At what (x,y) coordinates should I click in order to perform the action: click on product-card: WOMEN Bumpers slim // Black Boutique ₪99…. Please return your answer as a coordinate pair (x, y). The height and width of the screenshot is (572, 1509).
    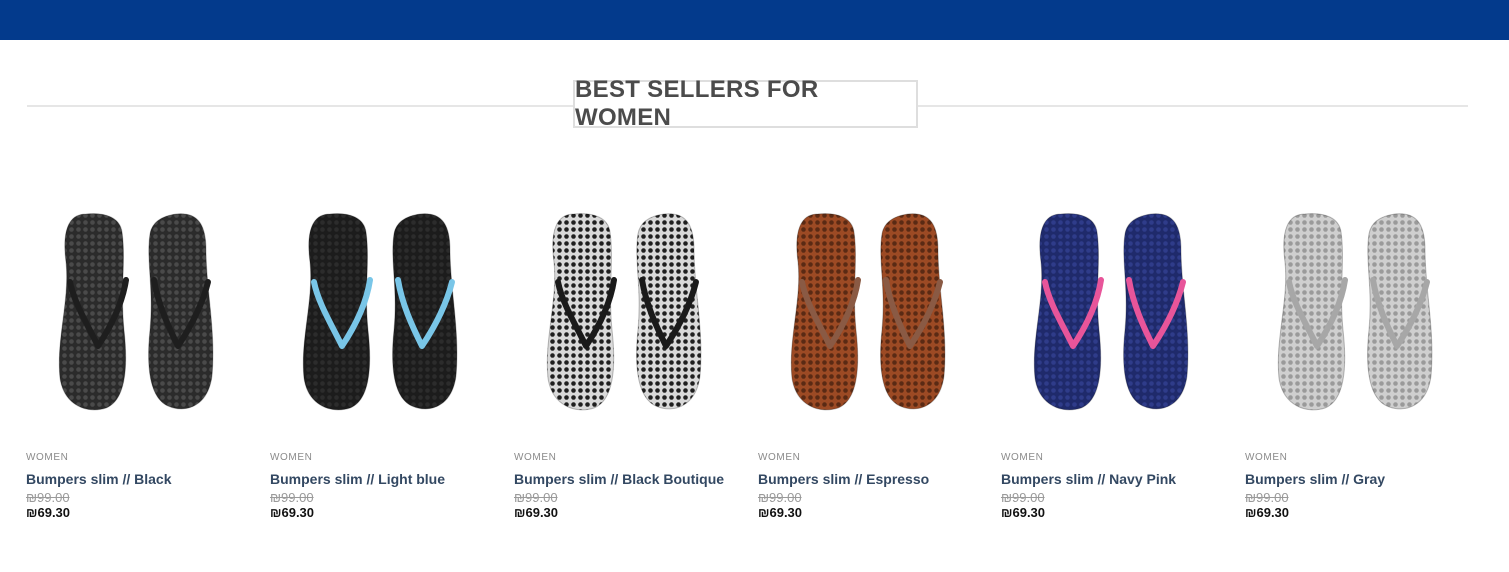
    Looking at the image, I should click on (624, 345).